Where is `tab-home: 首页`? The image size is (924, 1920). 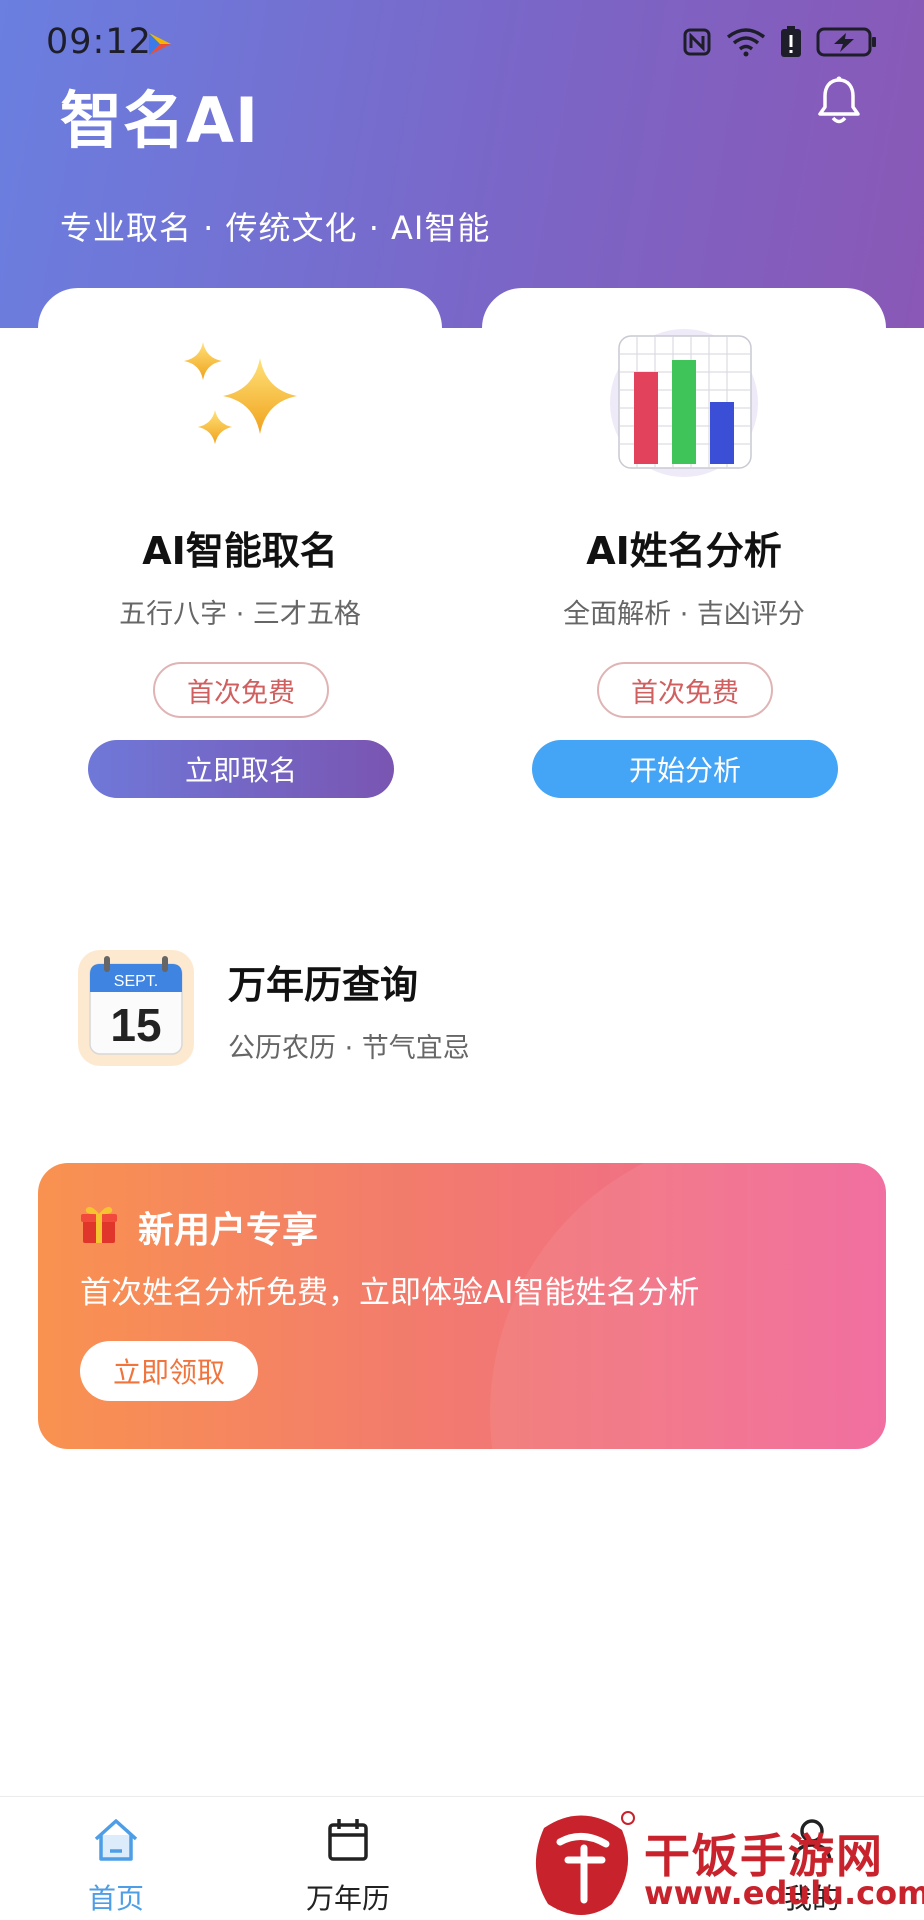
tab-home: 首页 is located at coordinates (116, 1858).